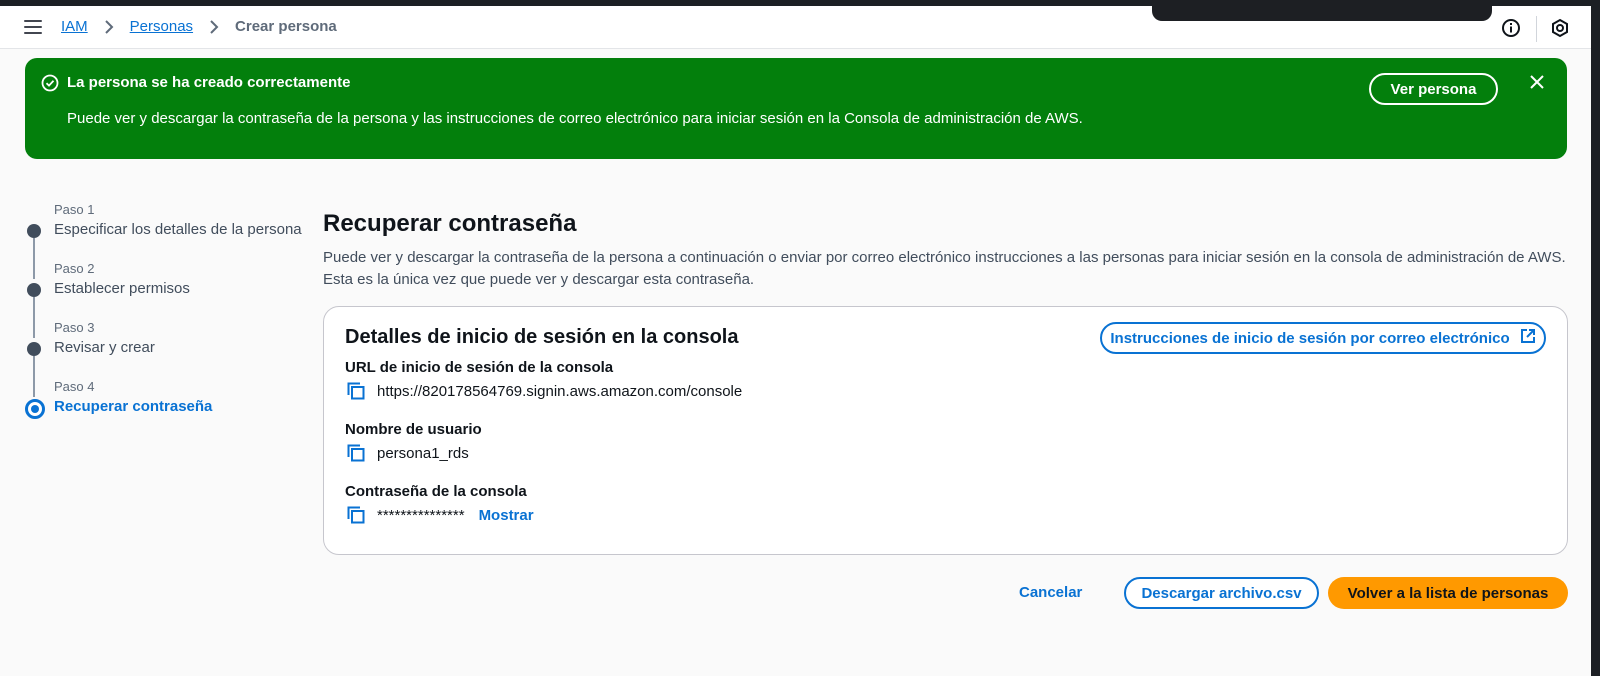 The width and height of the screenshot is (1600, 676). Describe the element at coordinates (1050, 593) in the screenshot. I see `cancel-button: Cancelar` at that location.